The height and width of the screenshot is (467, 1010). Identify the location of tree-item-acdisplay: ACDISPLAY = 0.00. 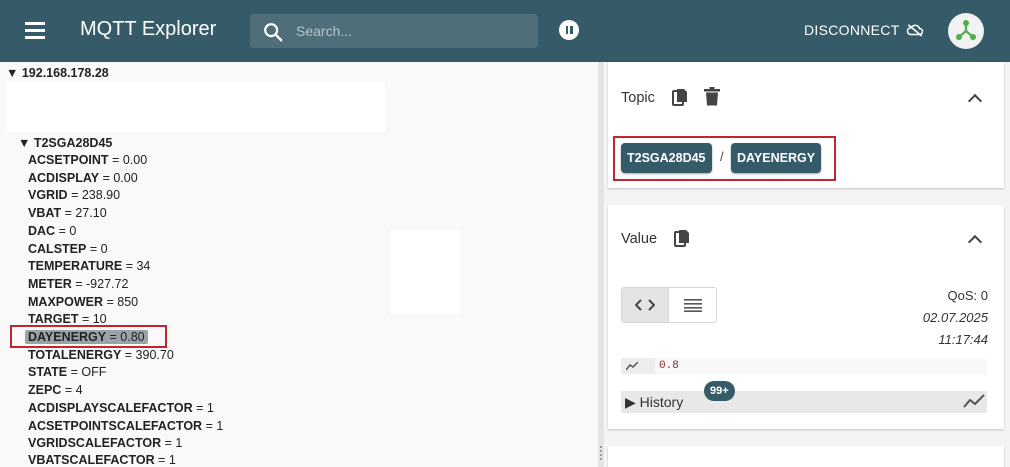
(83, 178).